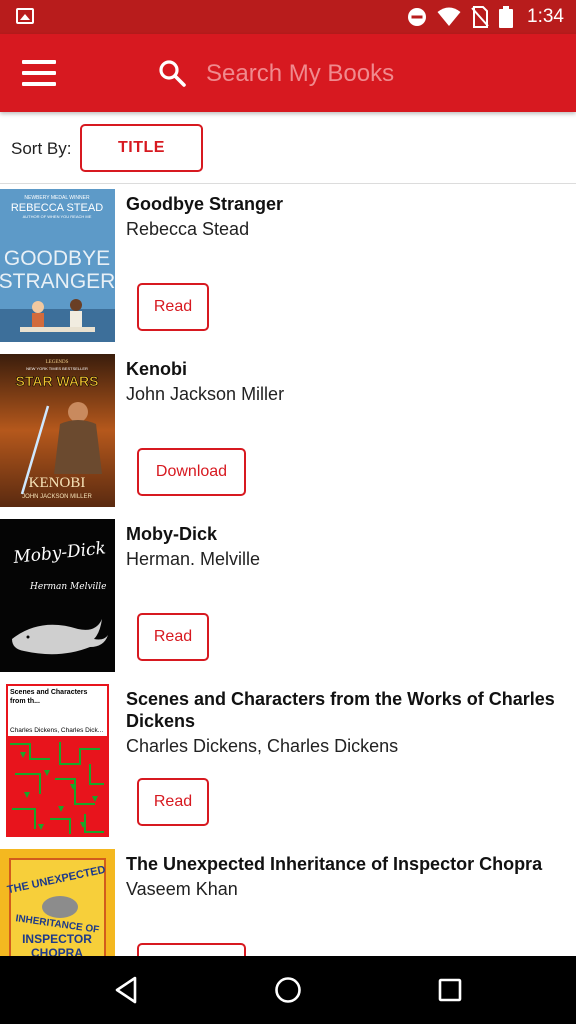 Image resolution: width=576 pixels, height=1024 pixels. I want to click on action-button, so click(191, 949).